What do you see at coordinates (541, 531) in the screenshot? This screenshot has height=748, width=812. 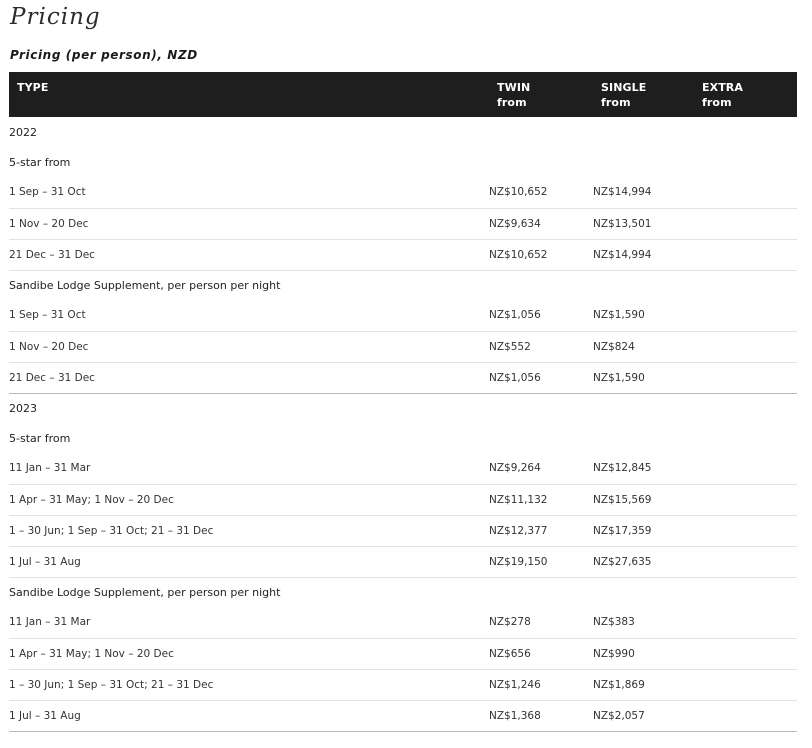 I see `twin-price-cell: NZ$12,377` at bounding box center [541, 531].